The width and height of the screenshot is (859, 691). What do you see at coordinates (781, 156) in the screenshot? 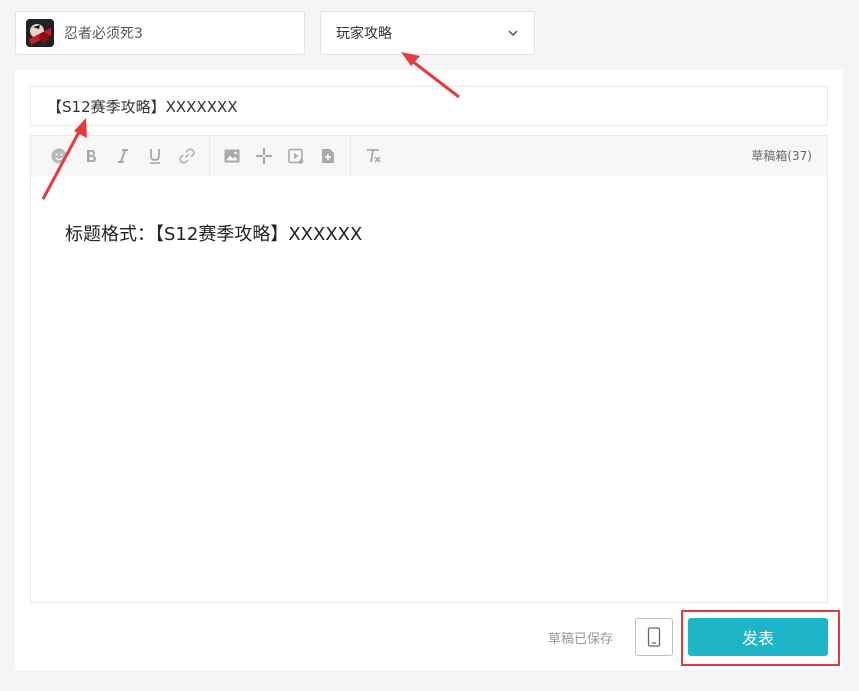
I see `drafts-link: 草稿箱(37)` at bounding box center [781, 156].